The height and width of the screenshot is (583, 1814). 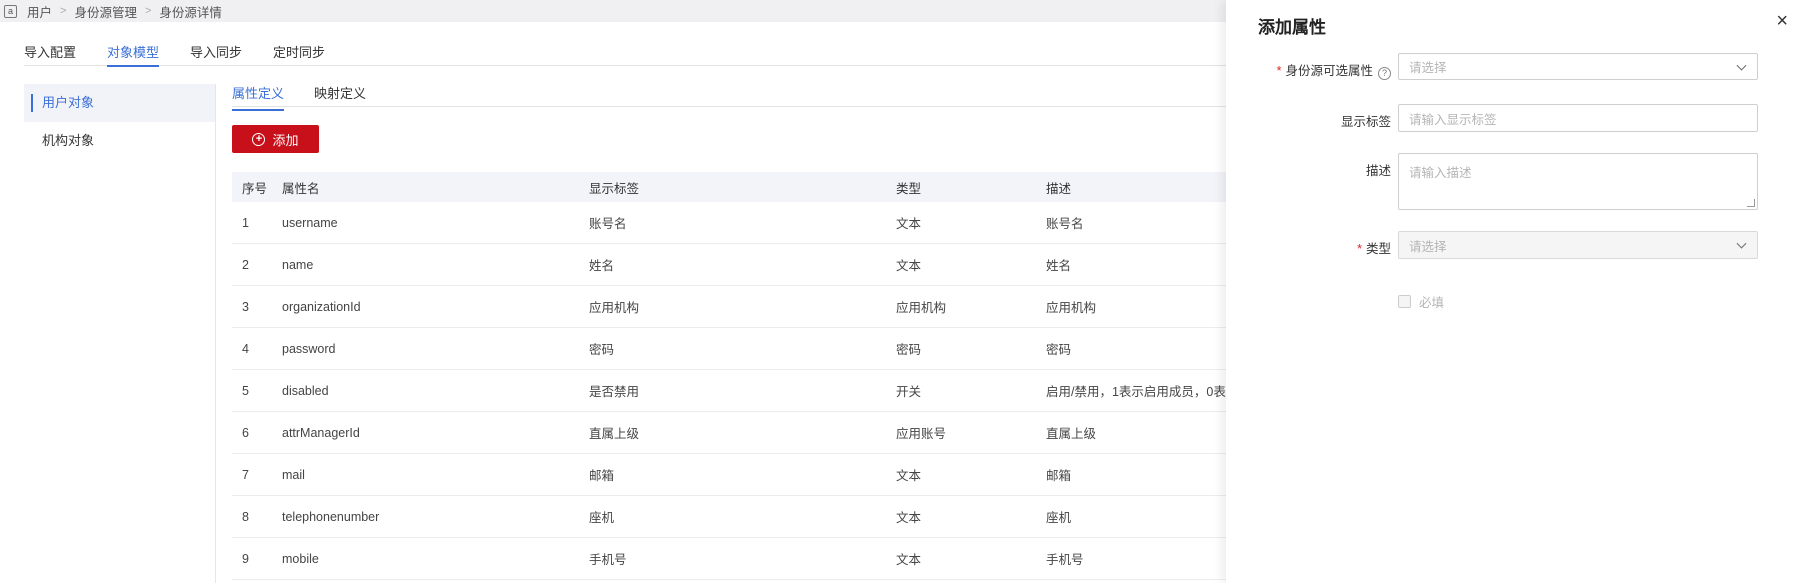 I want to click on menu-item-org-object: 机构对象, so click(x=119, y=141).